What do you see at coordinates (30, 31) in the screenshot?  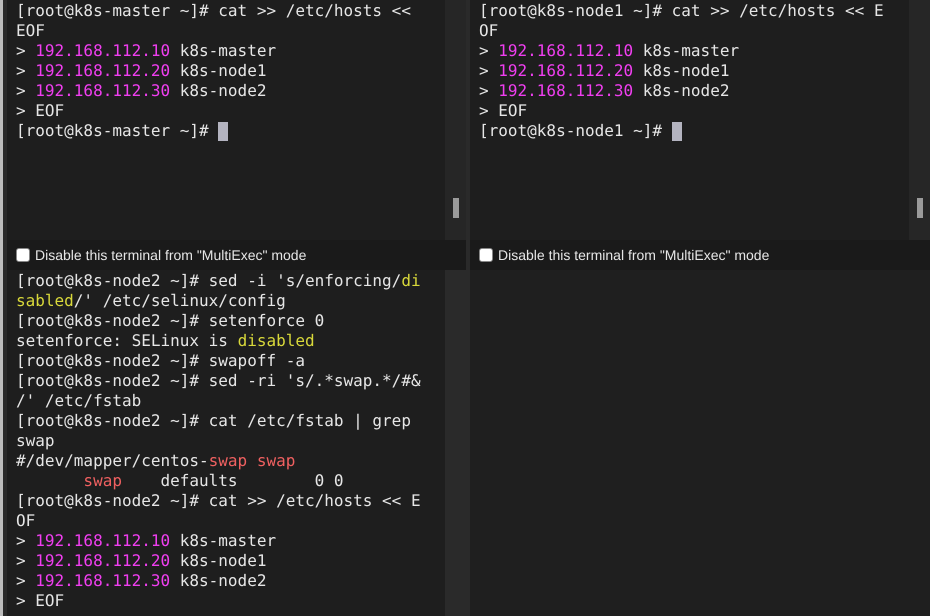 I see `terminal-line: EOF` at bounding box center [30, 31].